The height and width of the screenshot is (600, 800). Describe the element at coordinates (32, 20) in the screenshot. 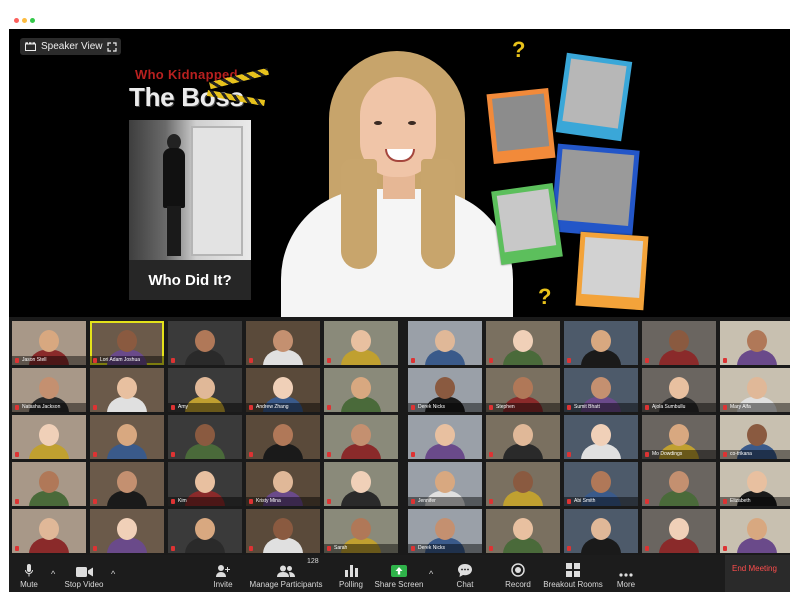

I see `zoom-dot` at that location.